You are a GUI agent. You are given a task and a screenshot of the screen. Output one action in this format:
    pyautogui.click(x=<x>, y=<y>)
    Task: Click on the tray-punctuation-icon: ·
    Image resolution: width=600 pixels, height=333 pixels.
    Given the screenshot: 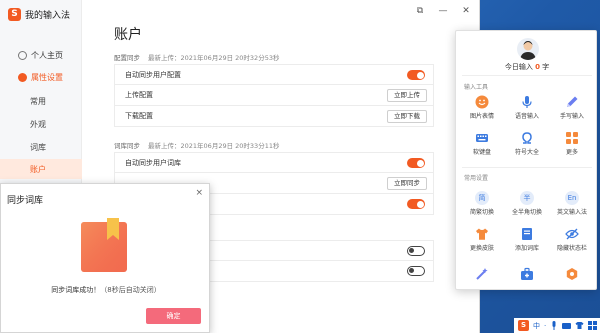 What is the action you would take?
    pyautogui.click(x=545, y=326)
    